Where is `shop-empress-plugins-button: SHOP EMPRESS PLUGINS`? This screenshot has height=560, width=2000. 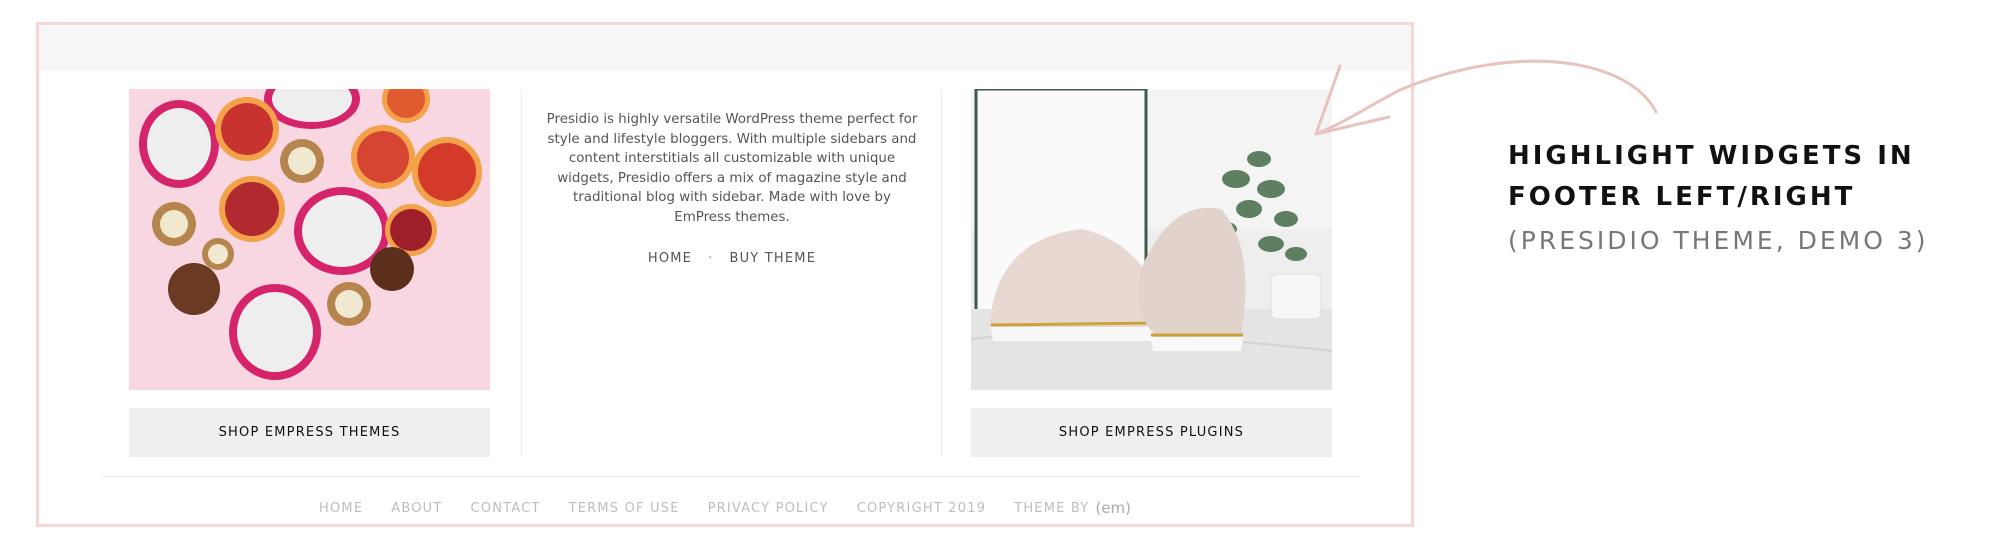 shop-empress-plugins-button: SHOP EMPRESS PLUGINS is located at coordinates (1151, 432).